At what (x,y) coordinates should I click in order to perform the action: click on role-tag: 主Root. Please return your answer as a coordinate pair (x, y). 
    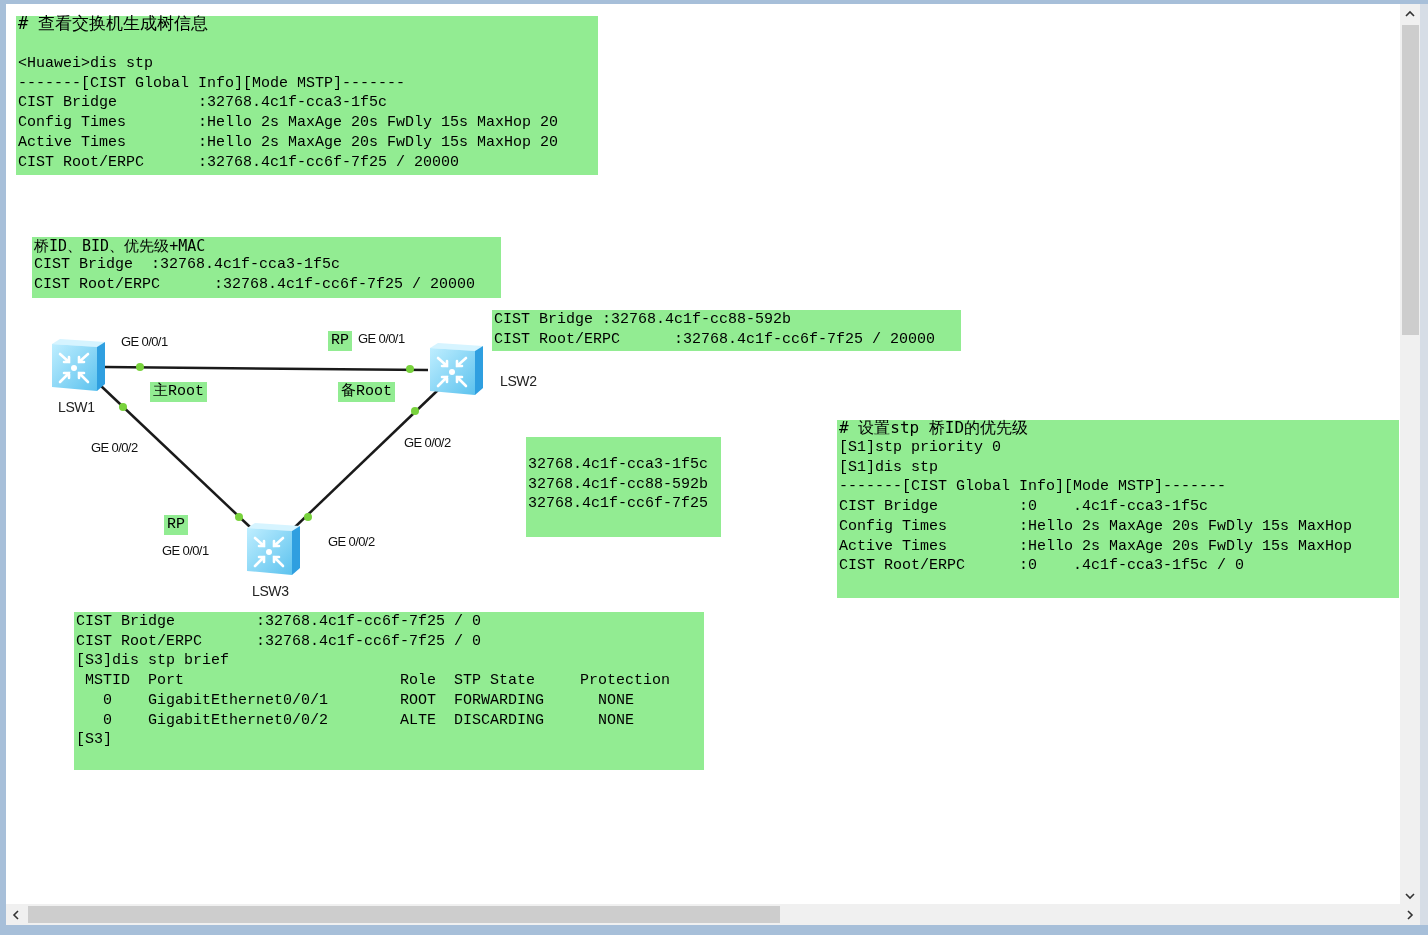
    Looking at the image, I should click on (178, 392).